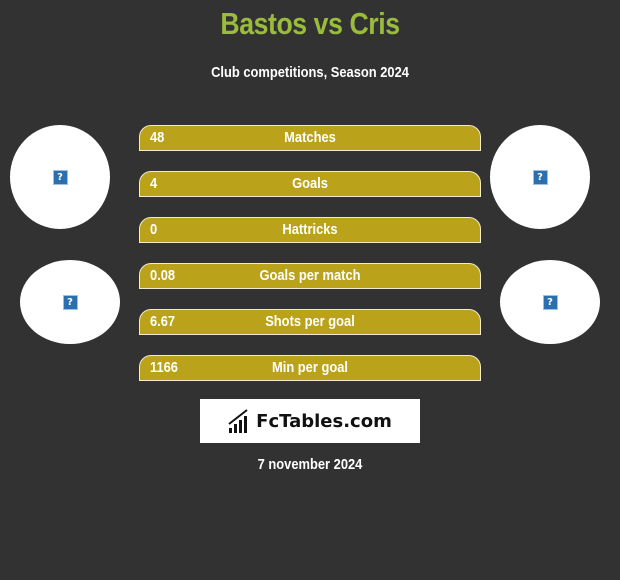 The width and height of the screenshot is (620, 580). I want to click on stat-label: Hattricks, so click(310, 229).